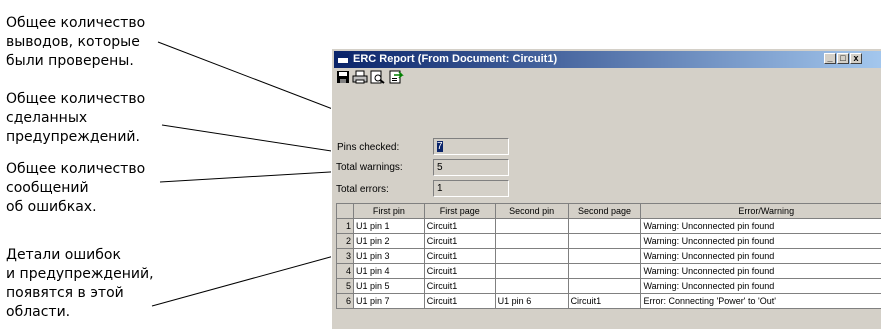  Describe the element at coordinates (345, 226) in the screenshot. I see `row-number: 1` at that location.